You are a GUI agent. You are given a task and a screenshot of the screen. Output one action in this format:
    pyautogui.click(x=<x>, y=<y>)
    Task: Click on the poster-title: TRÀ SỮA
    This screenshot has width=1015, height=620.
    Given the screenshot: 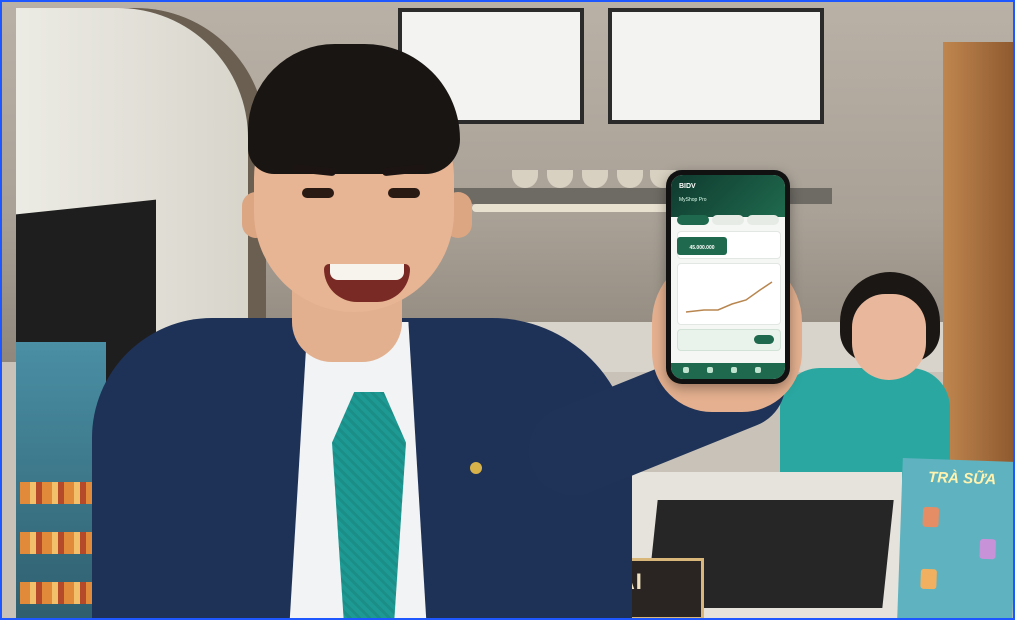 What is the action you would take?
    pyautogui.click(x=962, y=478)
    